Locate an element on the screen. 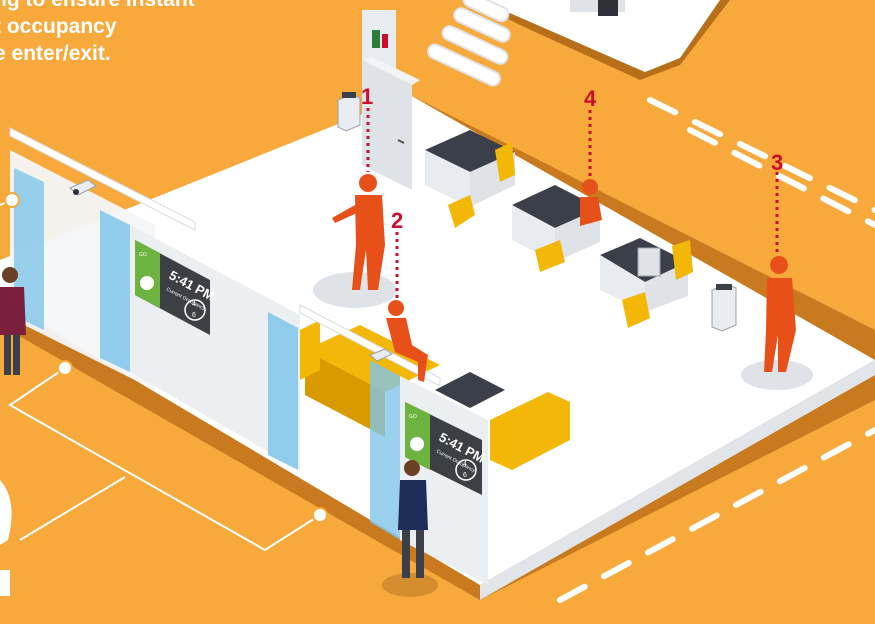  partial-icon is located at coordinates (6, 538).